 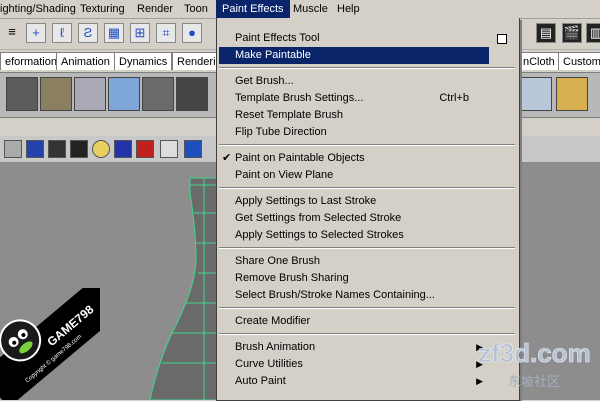 What do you see at coordinates (85, 61) in the screenshot?
I see `tab-animation: Animation` at bounding box center [85, 61].